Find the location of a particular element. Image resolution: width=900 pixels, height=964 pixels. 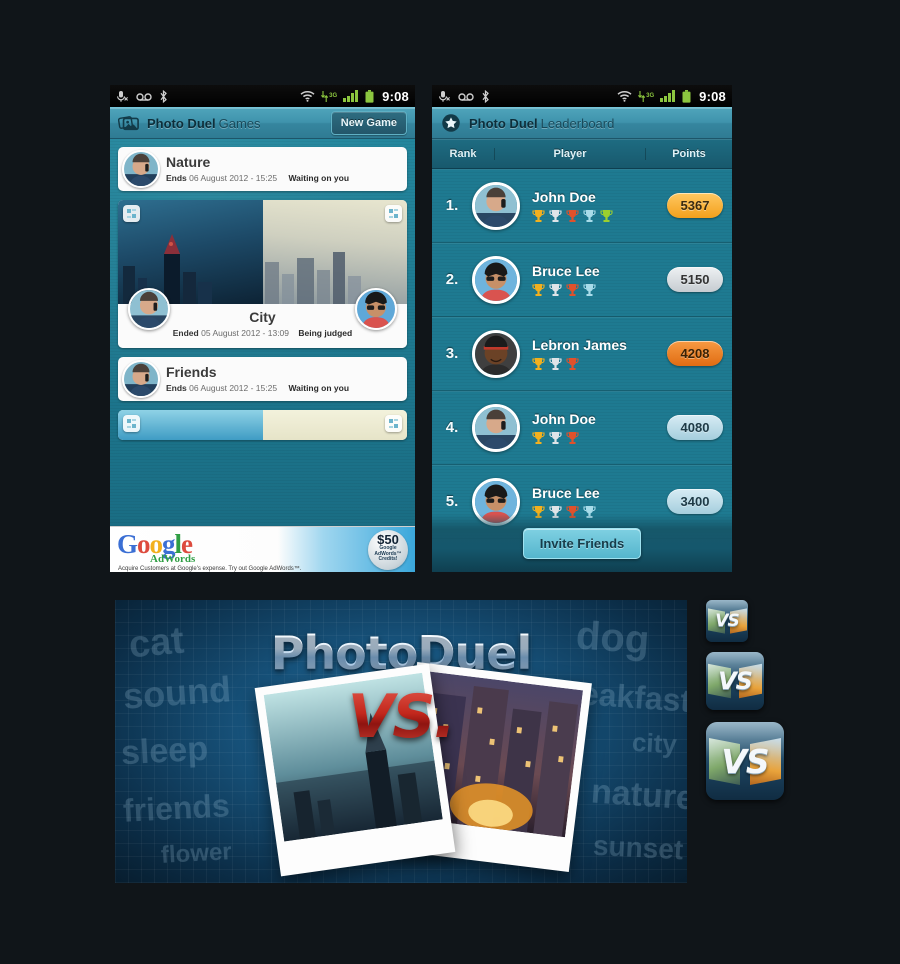

invite-friends-button: Invite Friends is located at coordinates (582, 543).